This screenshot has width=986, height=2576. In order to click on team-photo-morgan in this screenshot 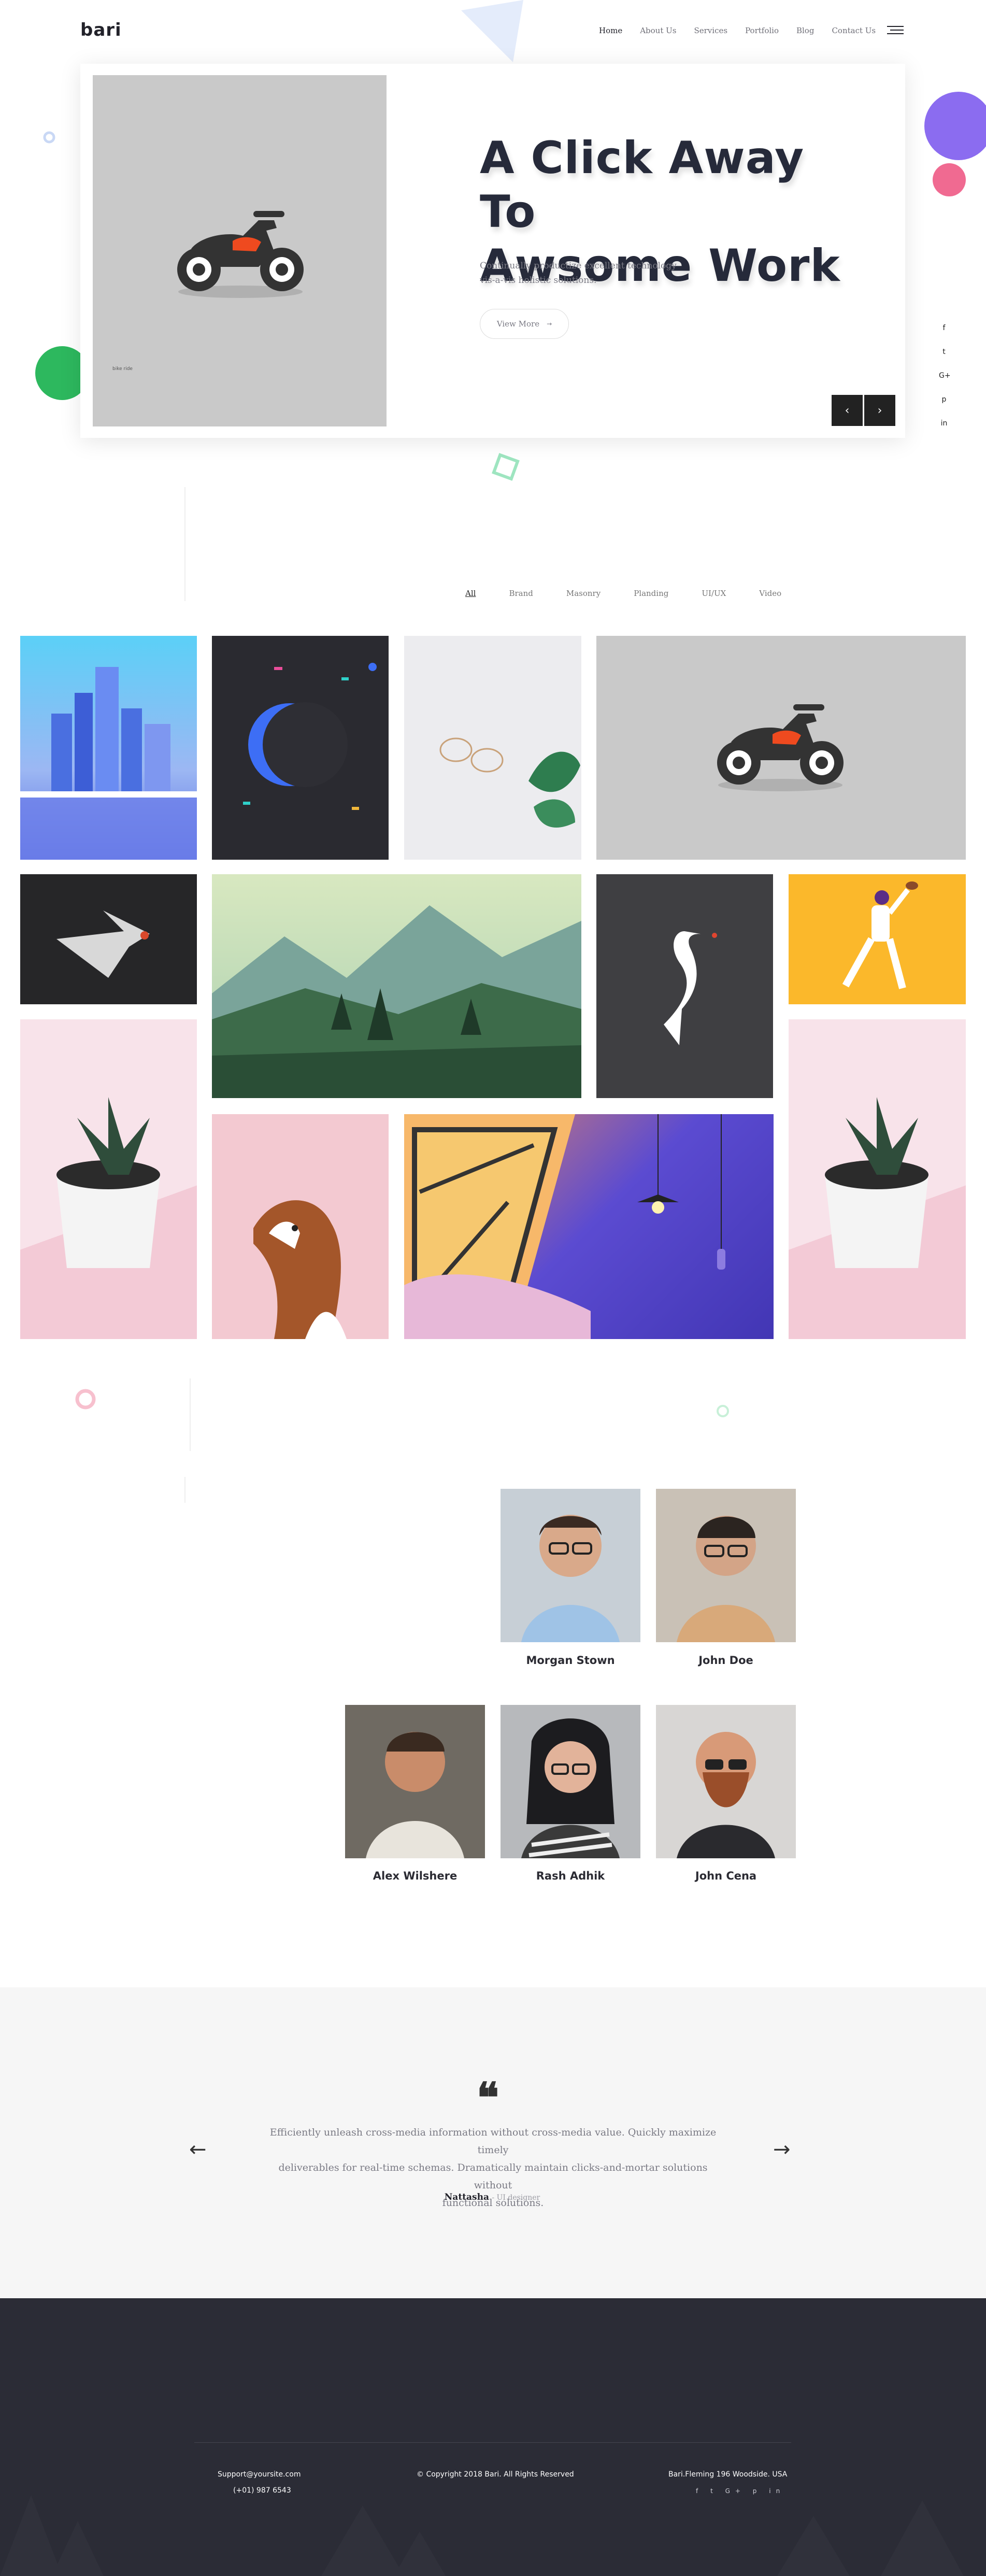, I will do `click(570, 1565)`.